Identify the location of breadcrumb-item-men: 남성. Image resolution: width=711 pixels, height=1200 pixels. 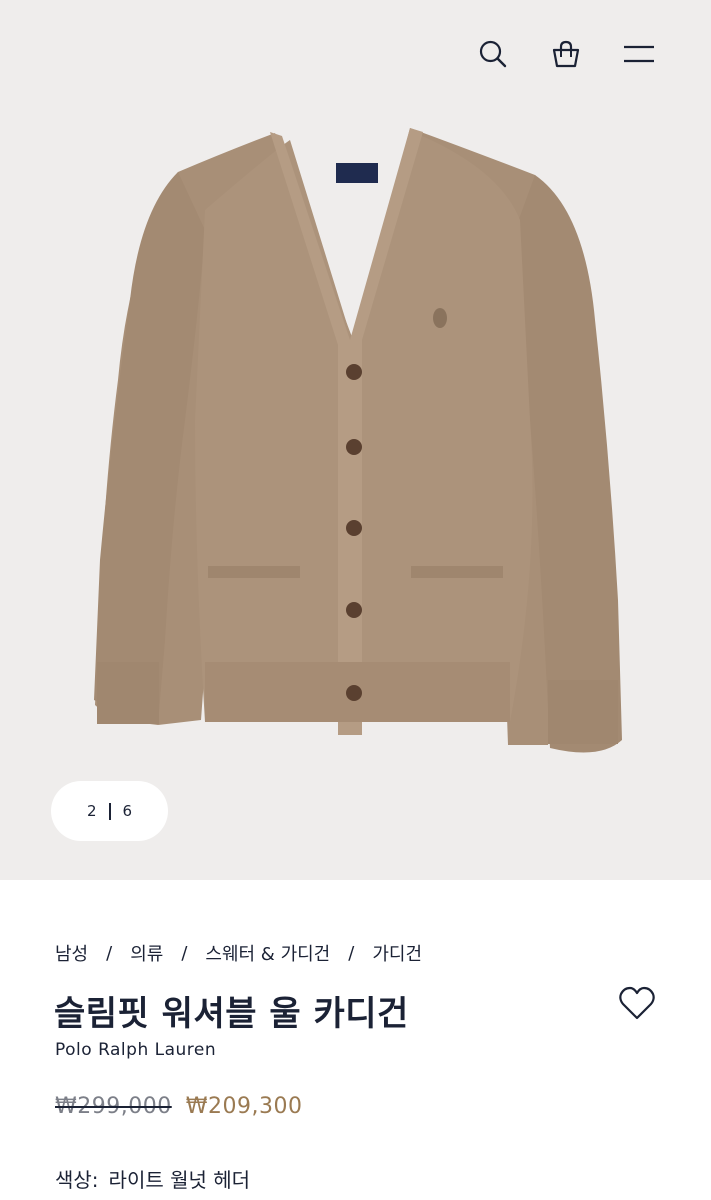
(71, 953).